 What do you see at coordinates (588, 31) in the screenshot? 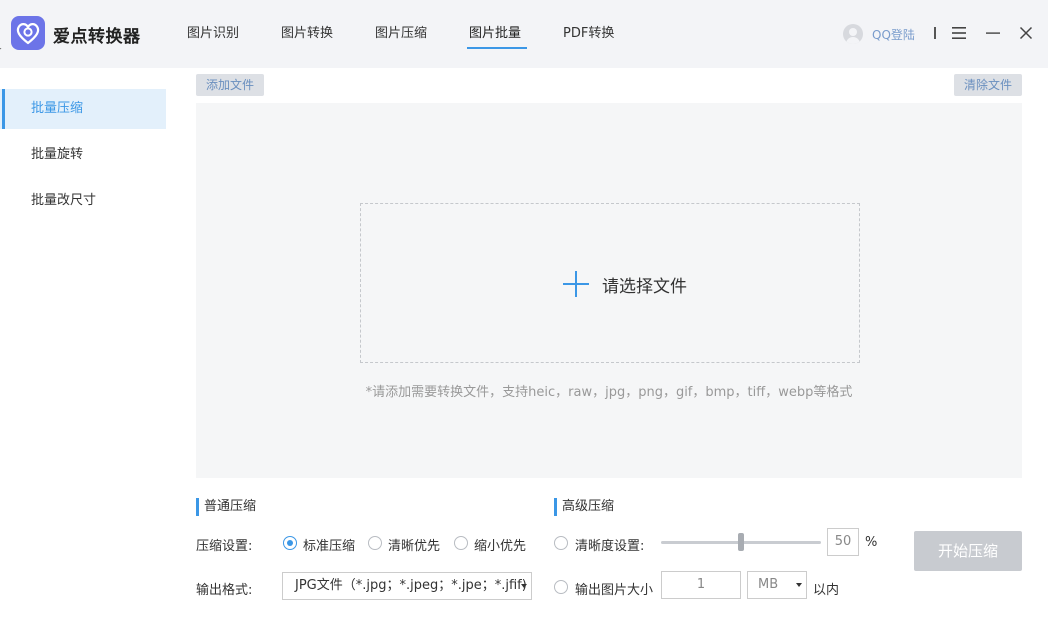
I see `tab-pdf-convert: PDF转换` at bounding box center [588, 31].